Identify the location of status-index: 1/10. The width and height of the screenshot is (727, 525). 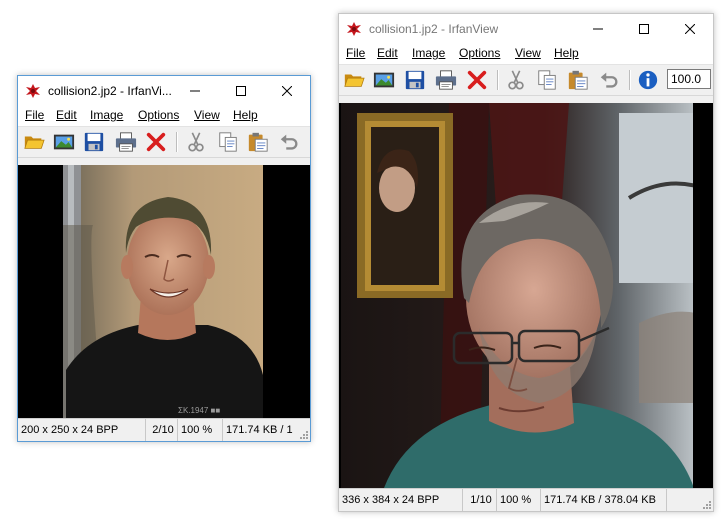
(480, 500).